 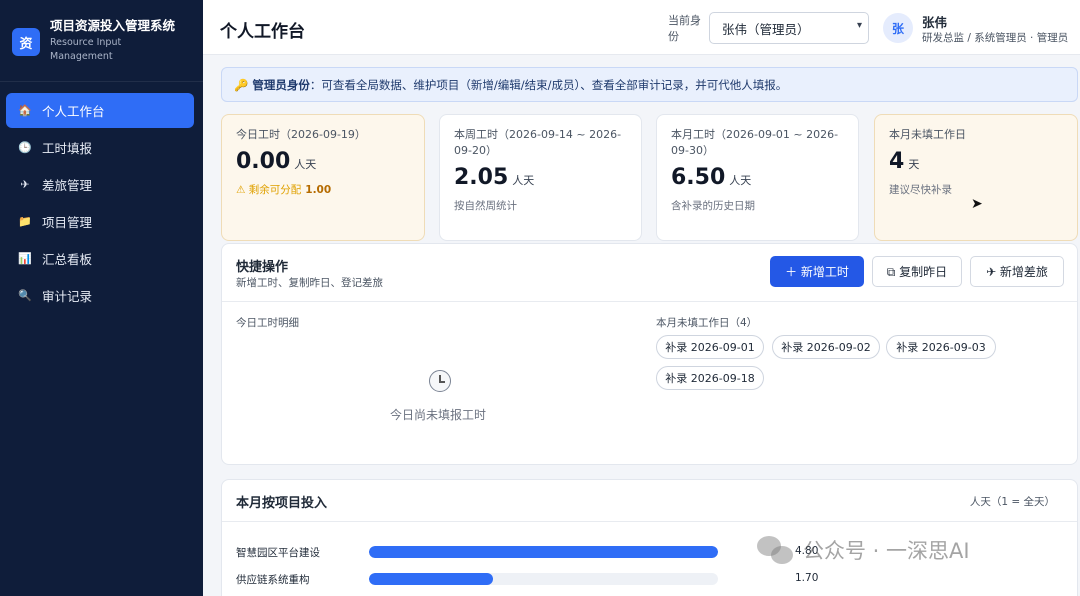 What do you see at coordinates (1017, 271) in the screenshot?
I see `add-trip-button: ✈ 新增差旅` at bounding box center [1017, 271].